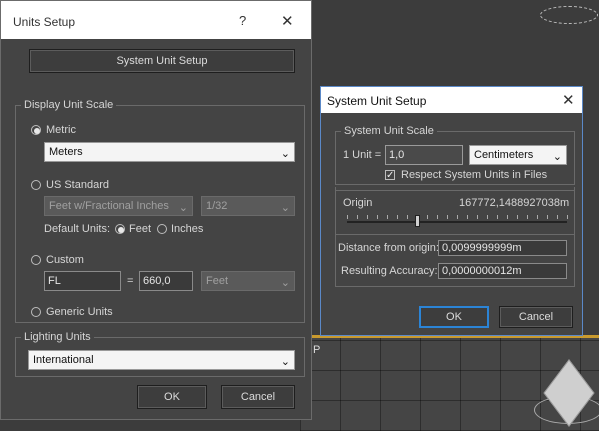  Describe the element at coordinates (389, 131) in the screenshot. I see `system-unit-scale-legend: System Unit Scale` at that location.